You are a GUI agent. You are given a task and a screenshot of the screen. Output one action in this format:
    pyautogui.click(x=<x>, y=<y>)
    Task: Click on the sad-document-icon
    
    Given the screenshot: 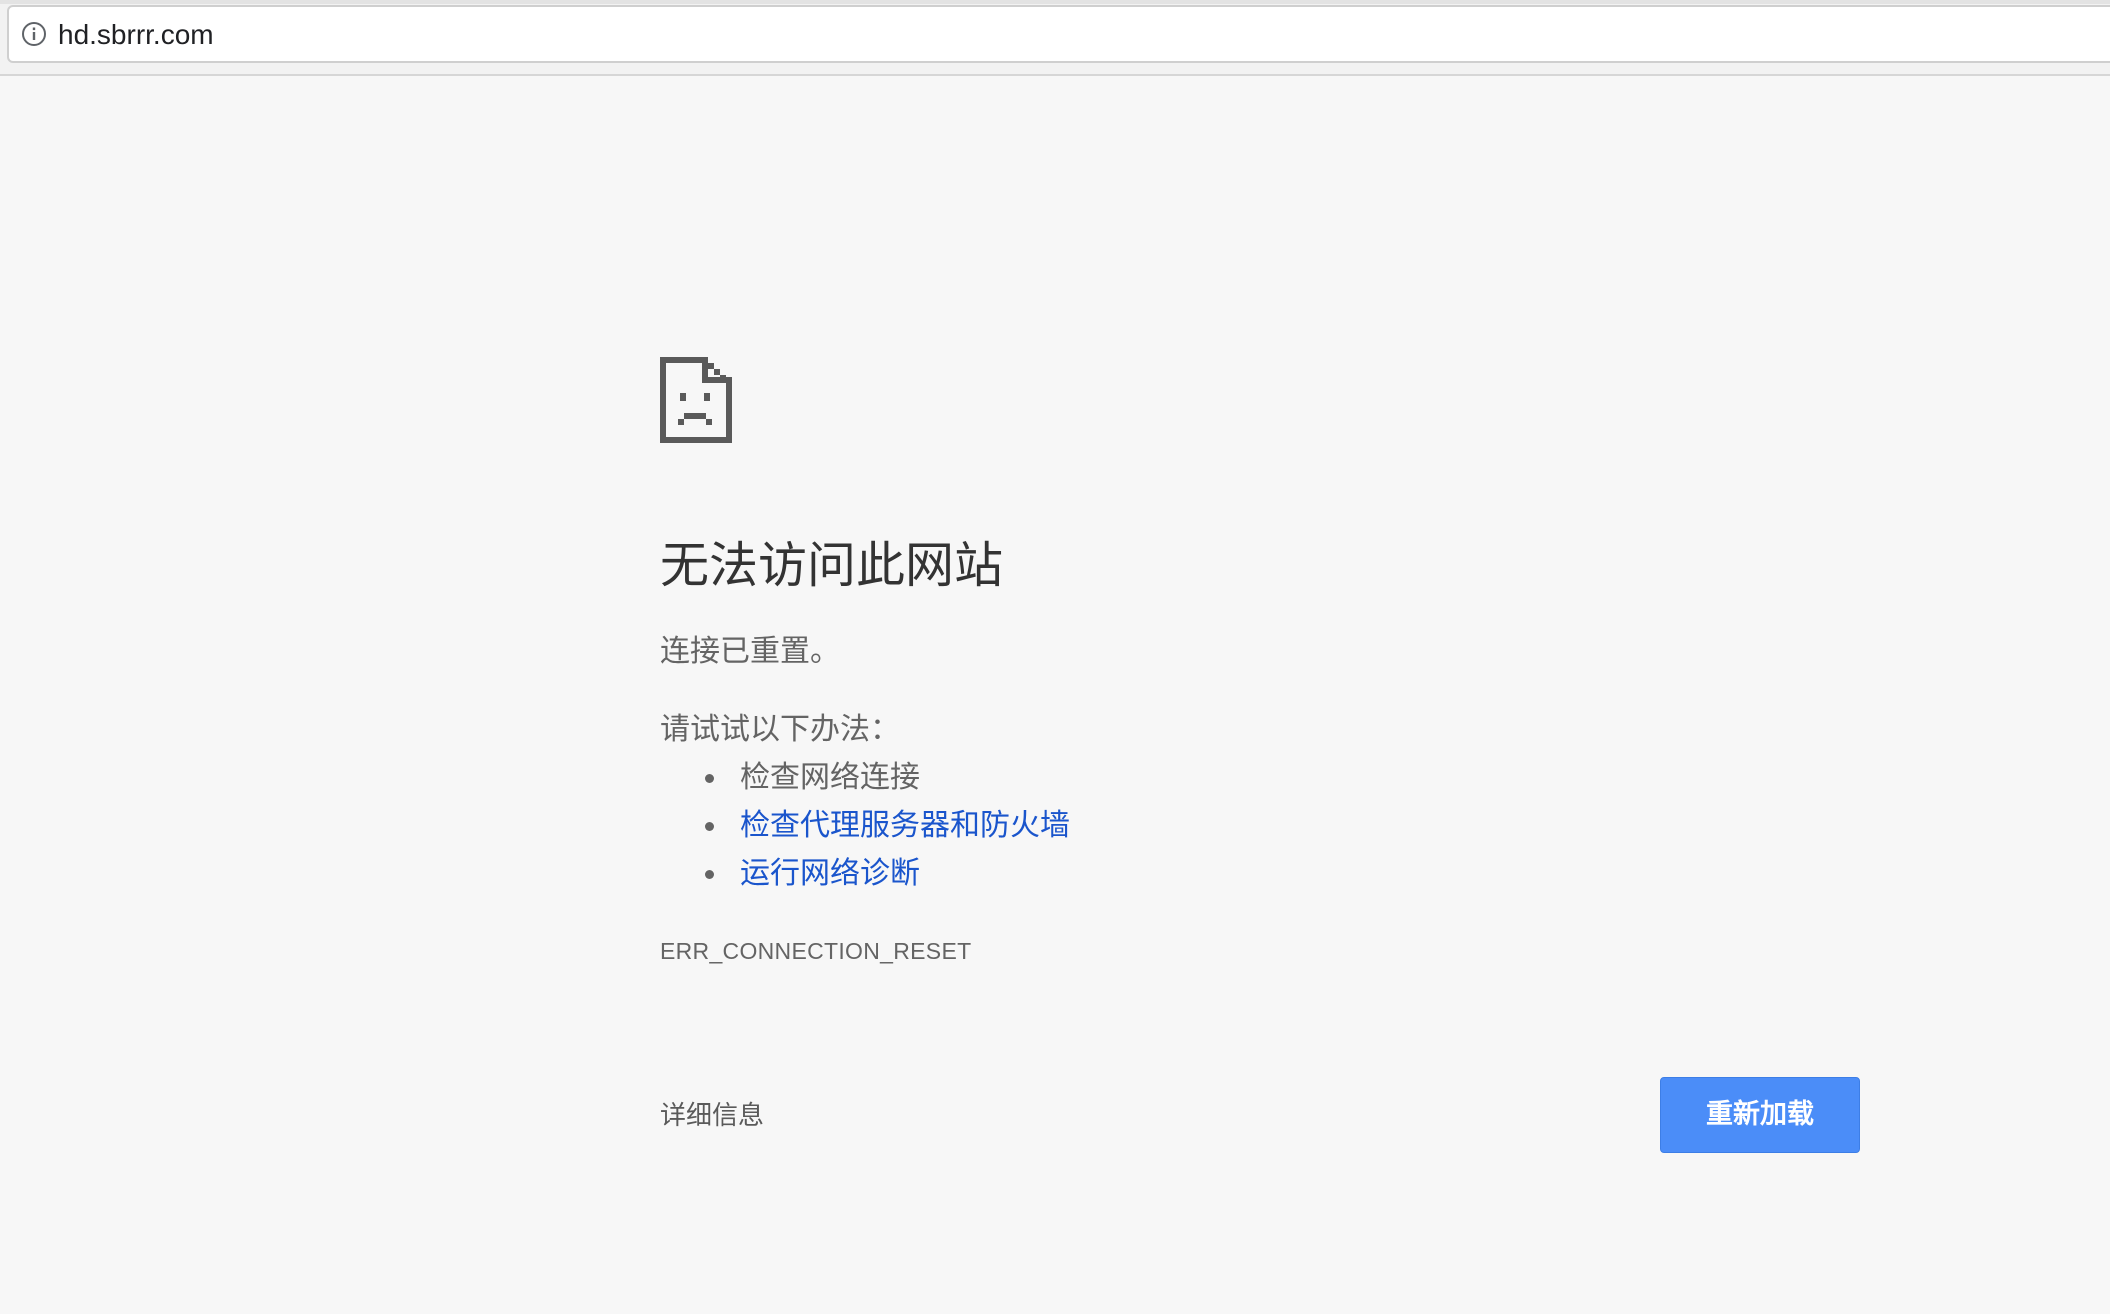 What is the action you would take?
    pyautogui.click(x=696, y=400)
    